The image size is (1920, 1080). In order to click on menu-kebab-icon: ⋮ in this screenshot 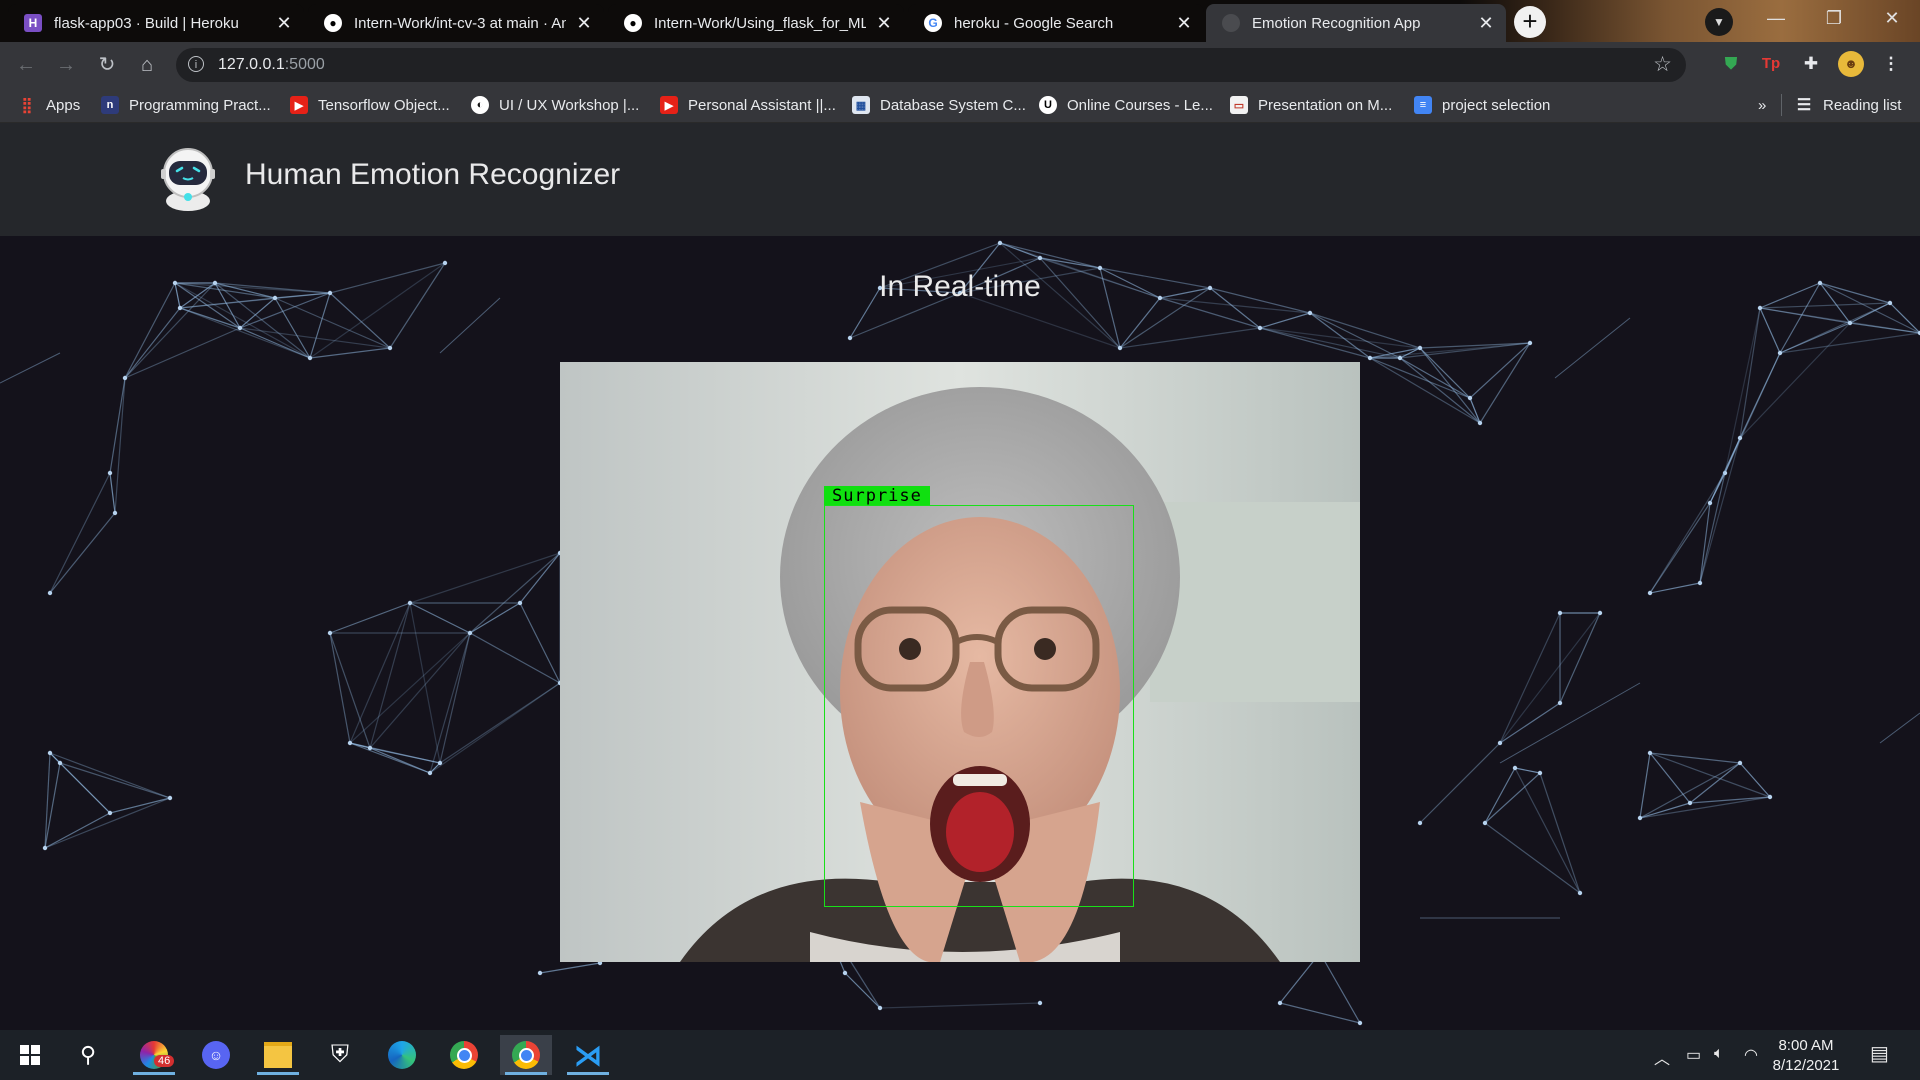, I will do `click(1891, 64)`.